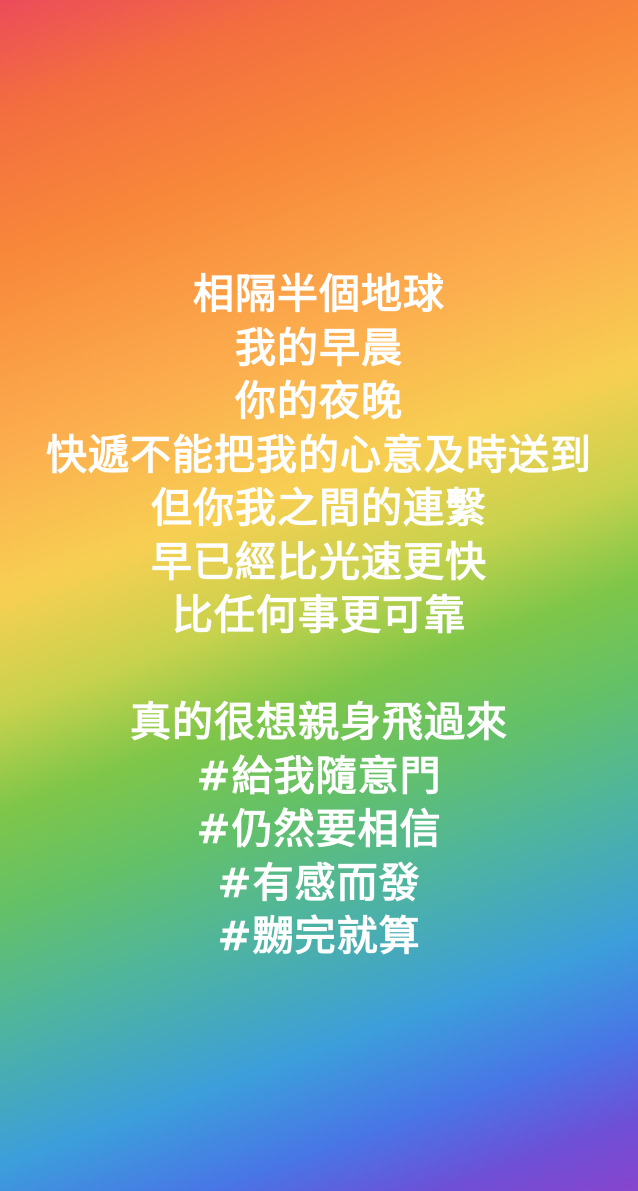 The width and height of the screenshot is (638, 1191). Describe the element at coordinates (319, 401) in the screenshot. I see `text-line: 你的夜晚` at that location.